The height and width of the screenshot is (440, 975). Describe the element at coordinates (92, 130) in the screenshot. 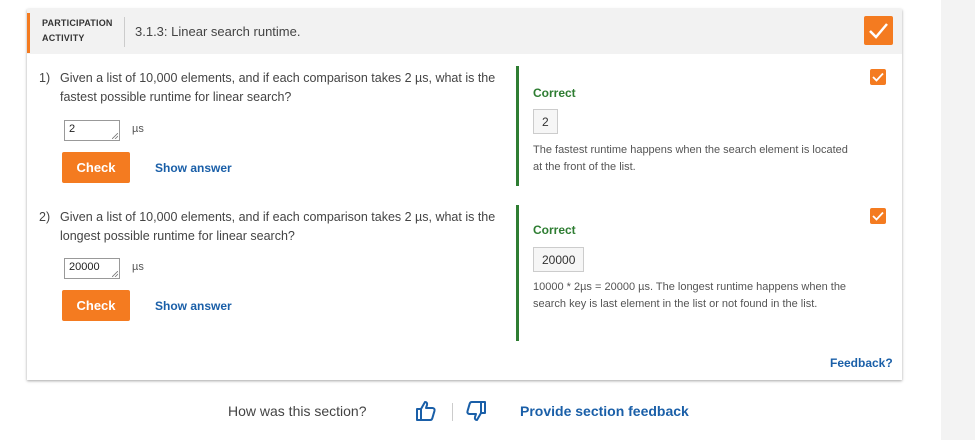

I see `answer-input-1: 2` at that location.